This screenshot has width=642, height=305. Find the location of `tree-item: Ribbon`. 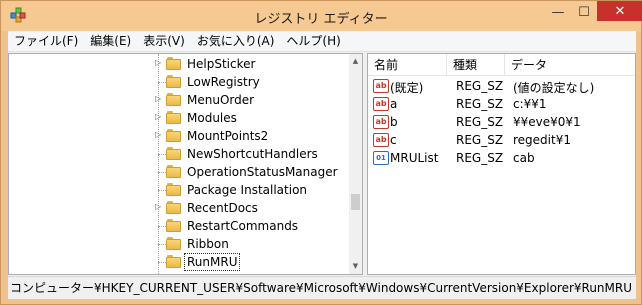

tree-item: Ribbon is located at coordinates (179, 244).